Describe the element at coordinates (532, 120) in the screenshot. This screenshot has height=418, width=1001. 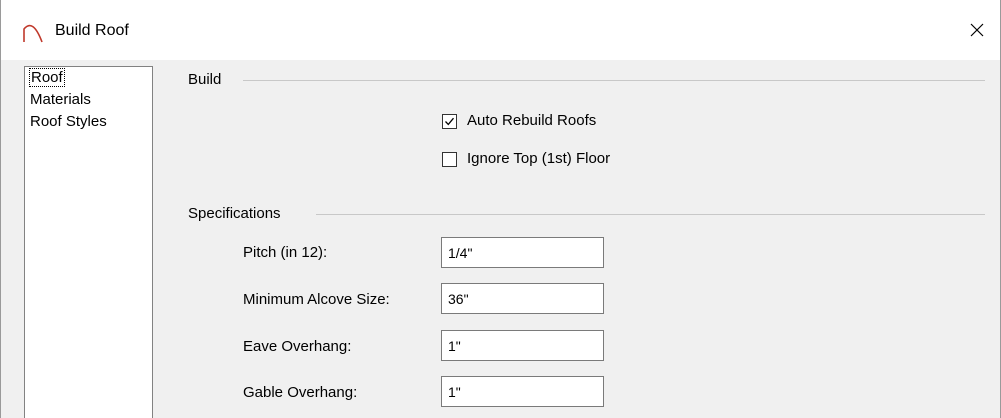
I see `auto-rebuild-roofs-label: Auto Rebuild Roofs` at that location.